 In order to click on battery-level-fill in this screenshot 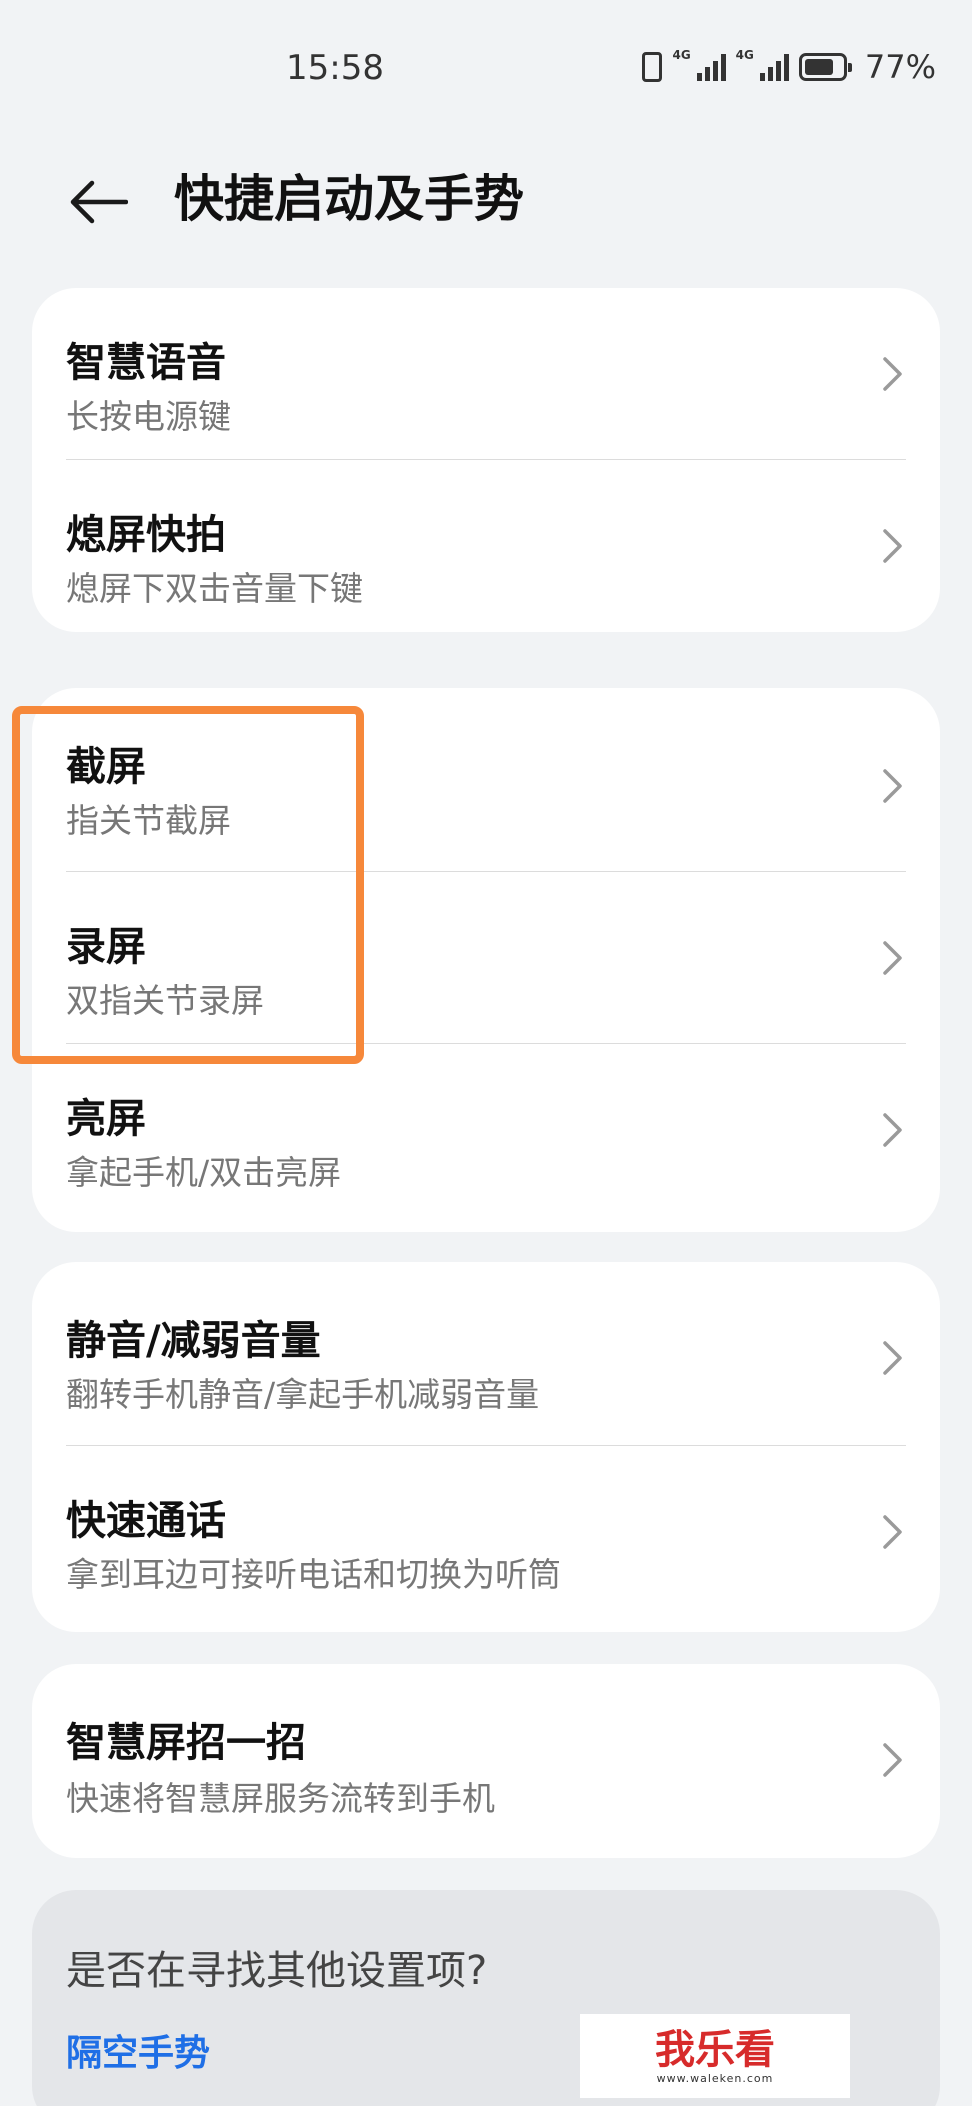, I will do `click(818, 67)`.